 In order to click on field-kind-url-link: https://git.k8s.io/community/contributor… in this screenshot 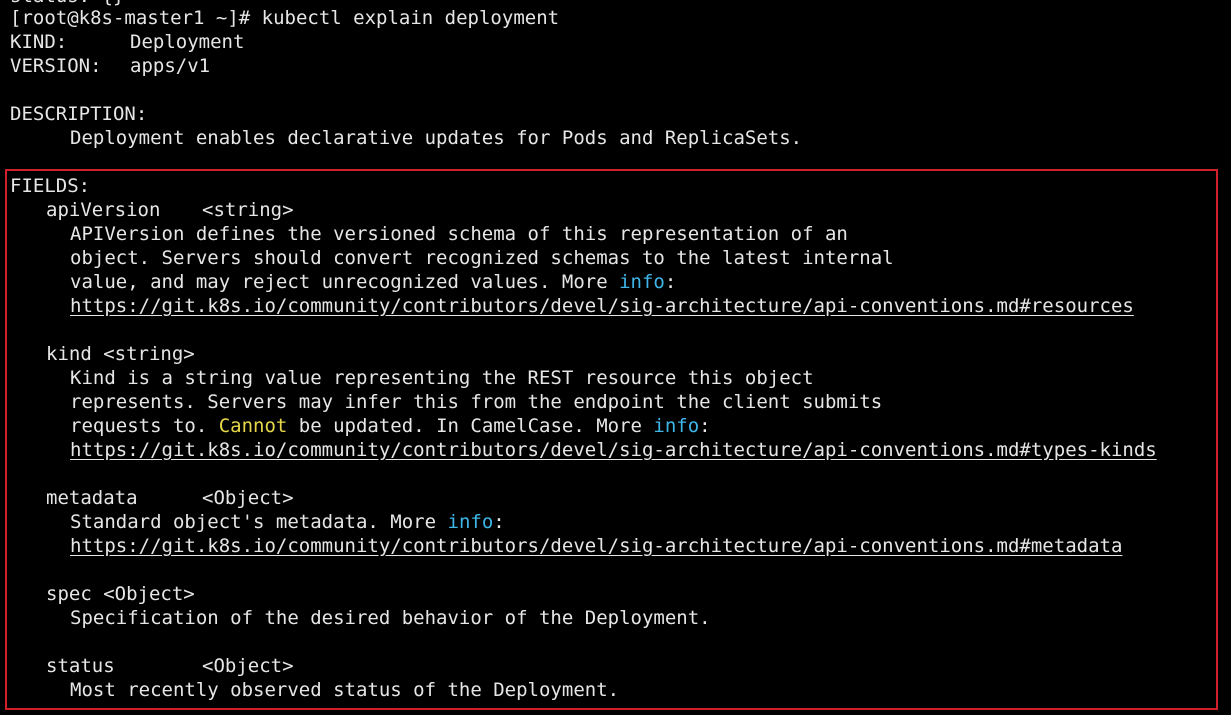, I will do `click(613, 450)`.